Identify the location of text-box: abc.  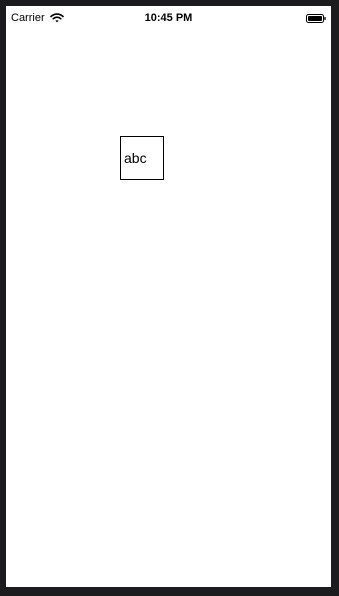
(142, 158).